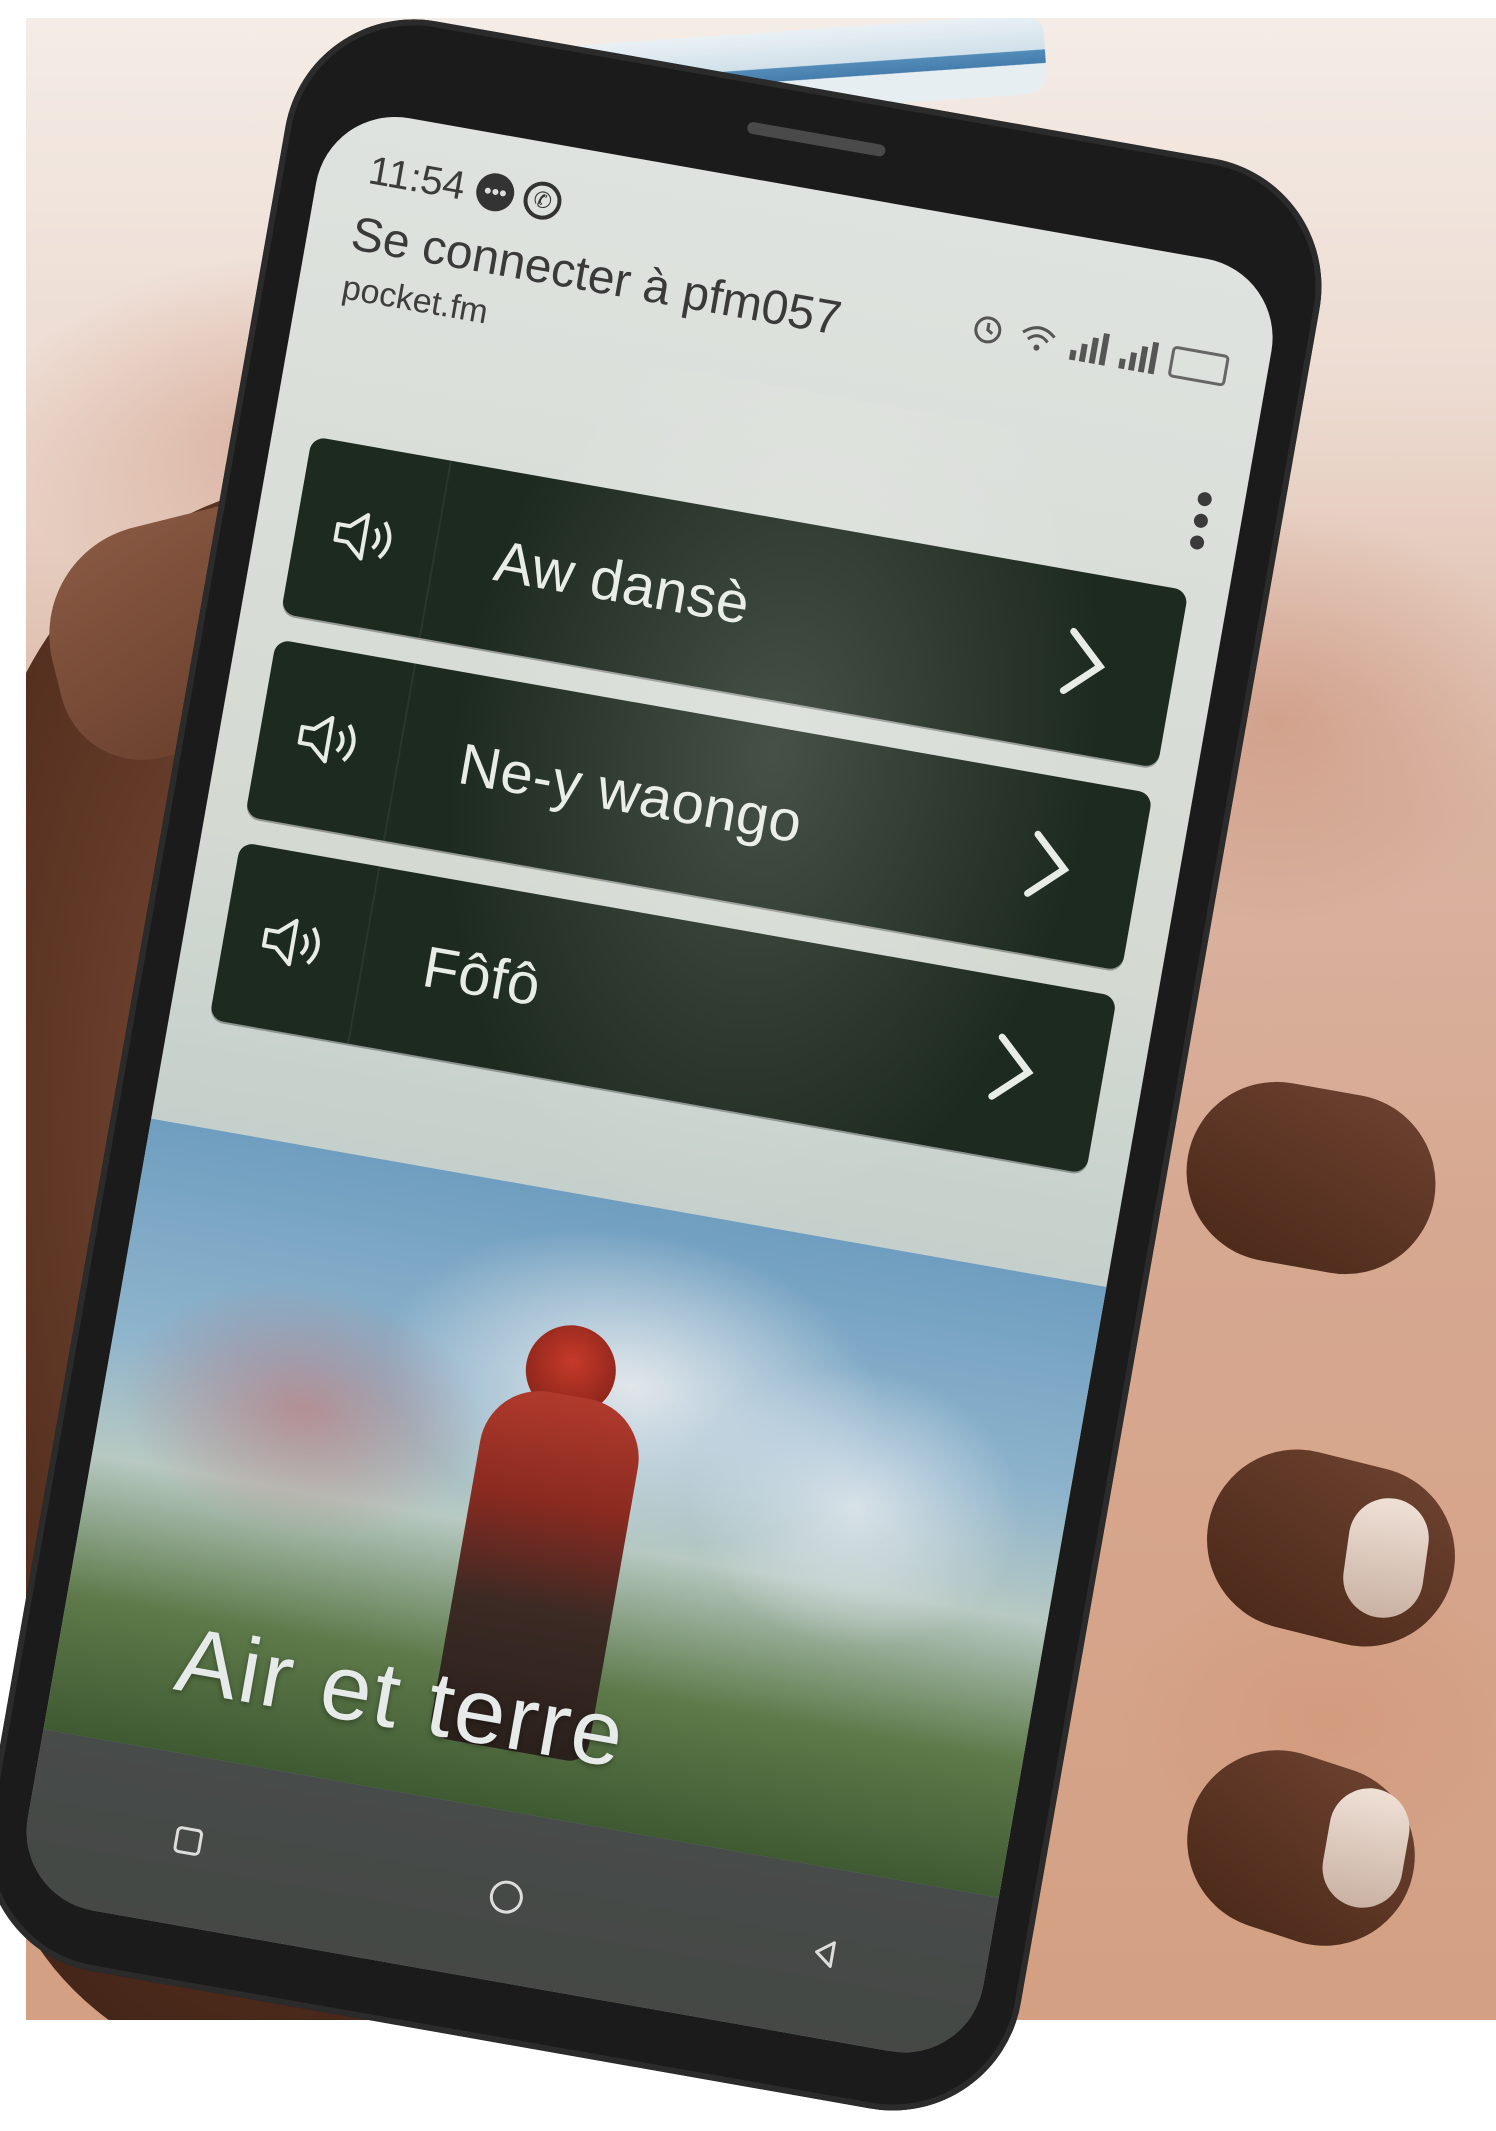 Image resolution: width=1496 pixels, height=2131 pixels. I want to click on menu-item-label: Fôfô, so click(482, 976).